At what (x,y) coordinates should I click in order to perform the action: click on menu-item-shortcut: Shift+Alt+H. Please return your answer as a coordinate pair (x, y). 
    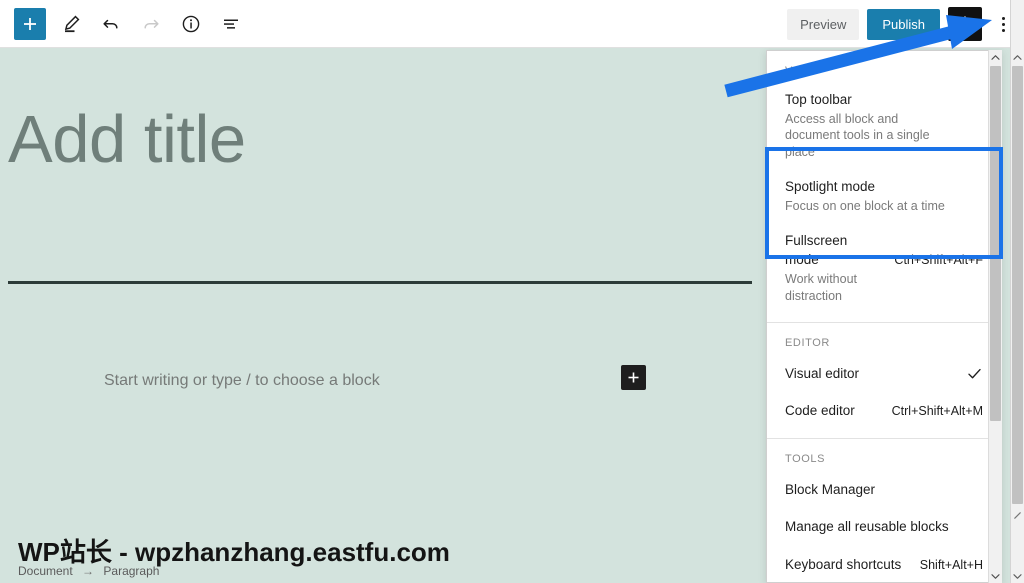
    Looking at the image, I should click on (951, 564).